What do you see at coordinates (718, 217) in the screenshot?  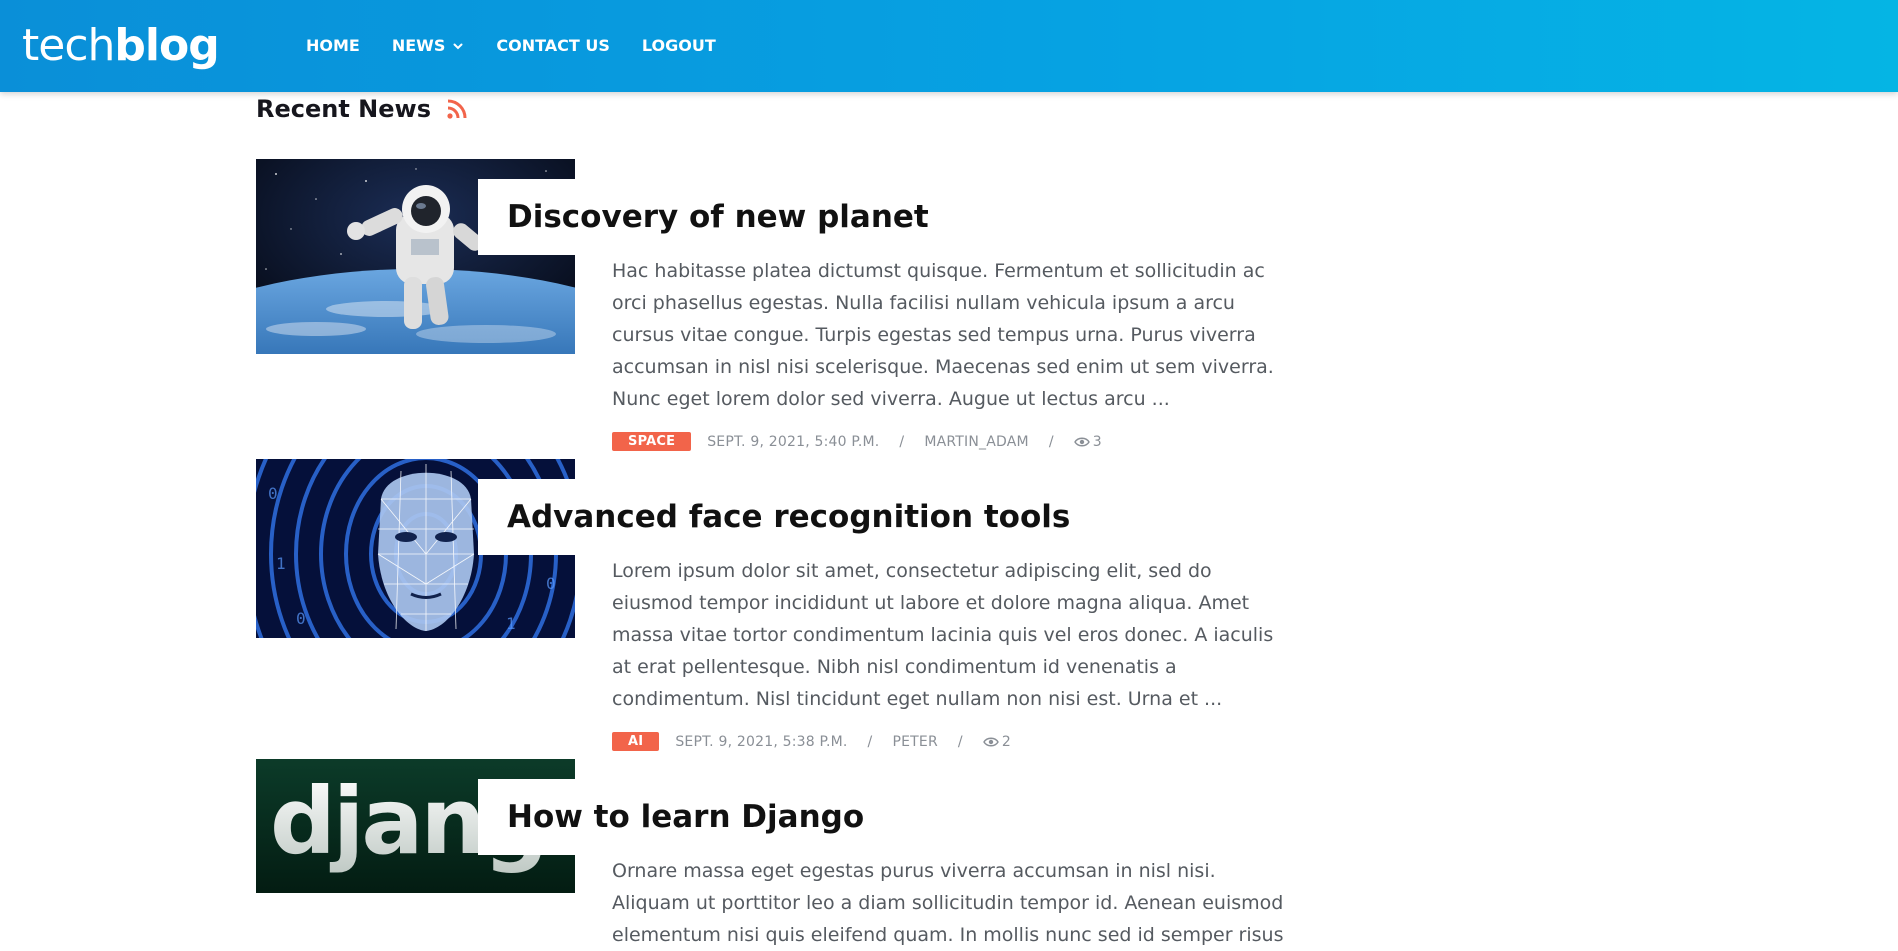 I see `post-title: Discovery of new planet` at bounding box center [718, 217].